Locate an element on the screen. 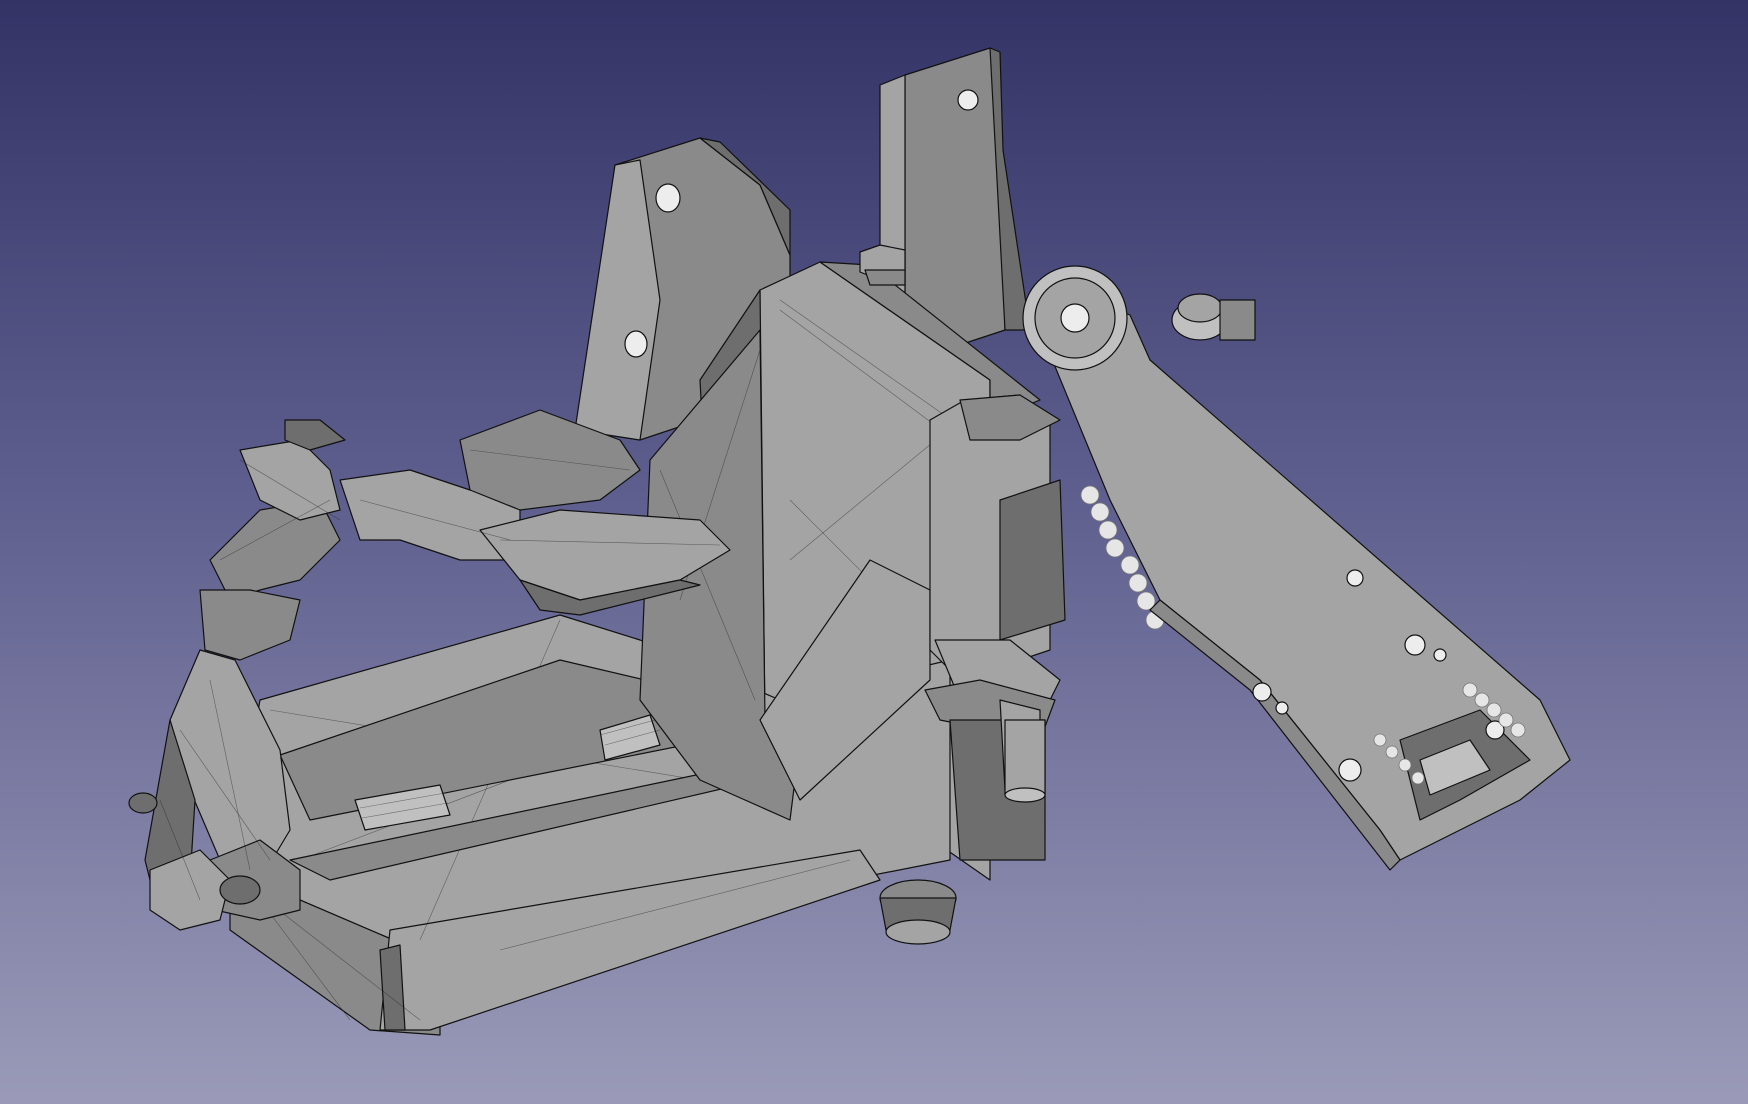  knurled-foot is located at coordinates (918, 912).